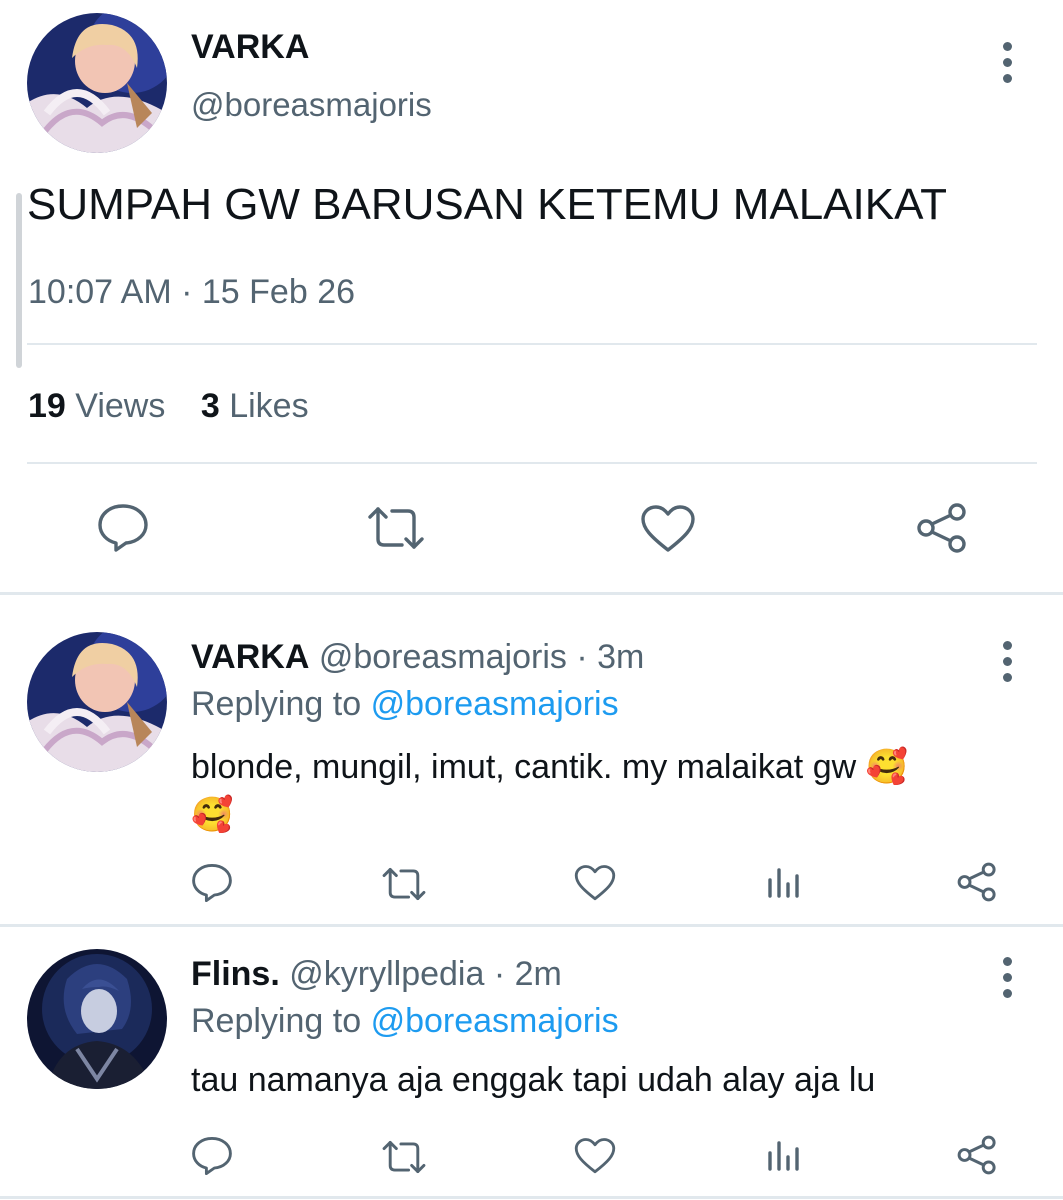 The width and height of the screenshot is (1063, 1200). What do you see at coordinates (386, 974) in the screenshot?
I see `handle: @kyryllpedia` at bounding box center [386, 974].